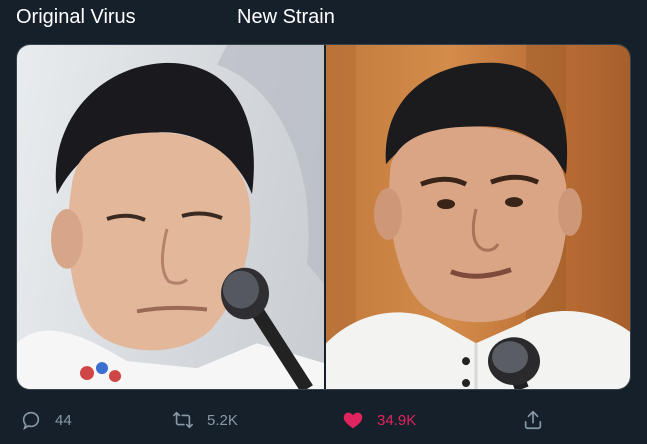 The image size is (647, 444). I want to click on caption-left: Original Virus, so click(76, 17).